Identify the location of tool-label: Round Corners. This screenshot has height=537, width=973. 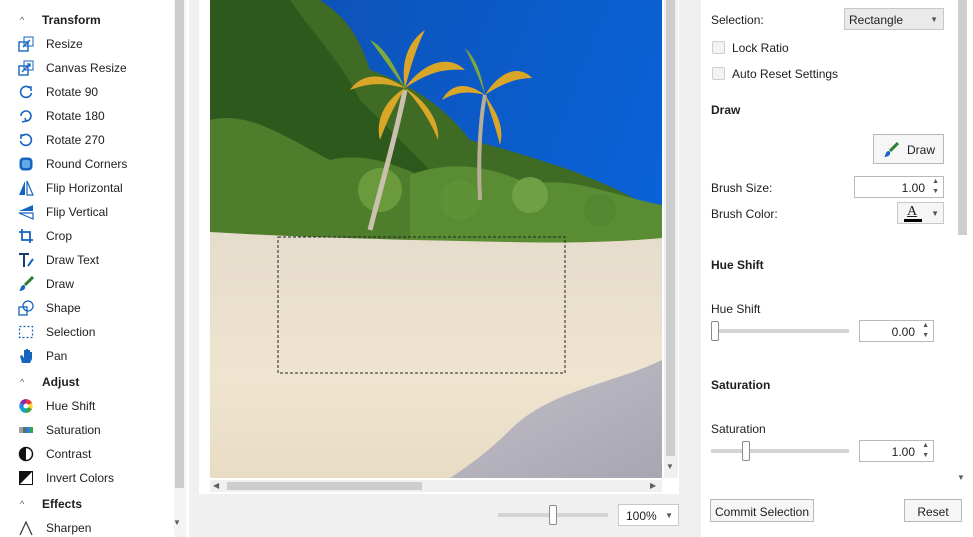
(87, 164).